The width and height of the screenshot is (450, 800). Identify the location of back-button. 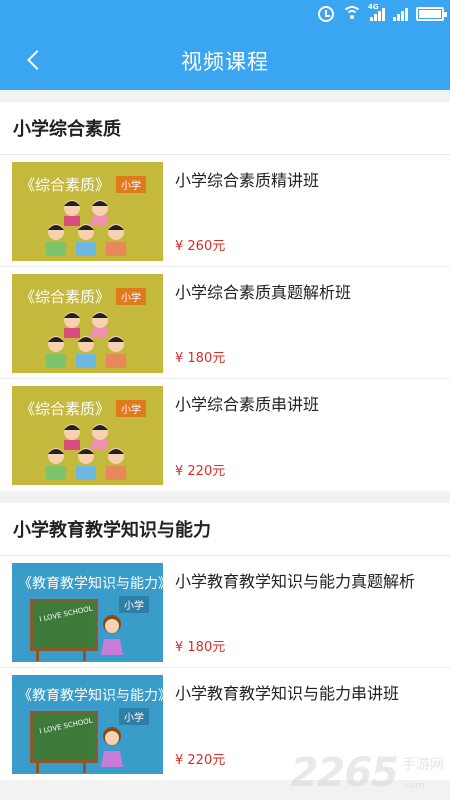
(34, 60).